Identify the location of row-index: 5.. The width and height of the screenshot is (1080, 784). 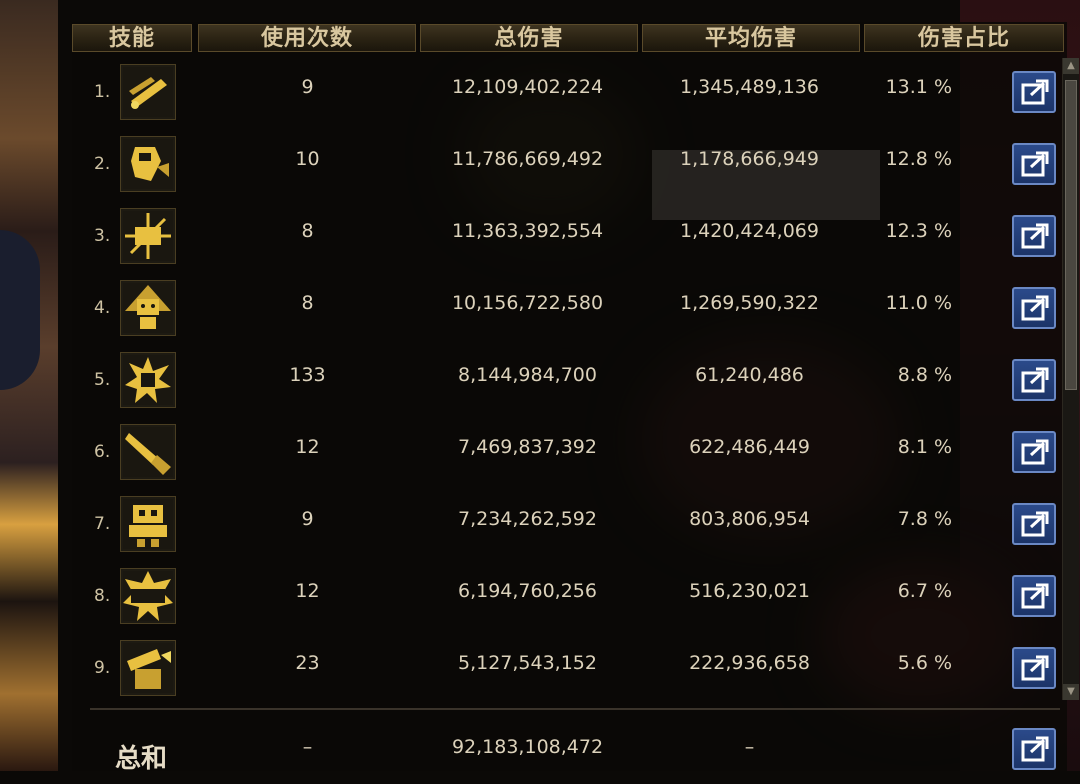
(102, 380).